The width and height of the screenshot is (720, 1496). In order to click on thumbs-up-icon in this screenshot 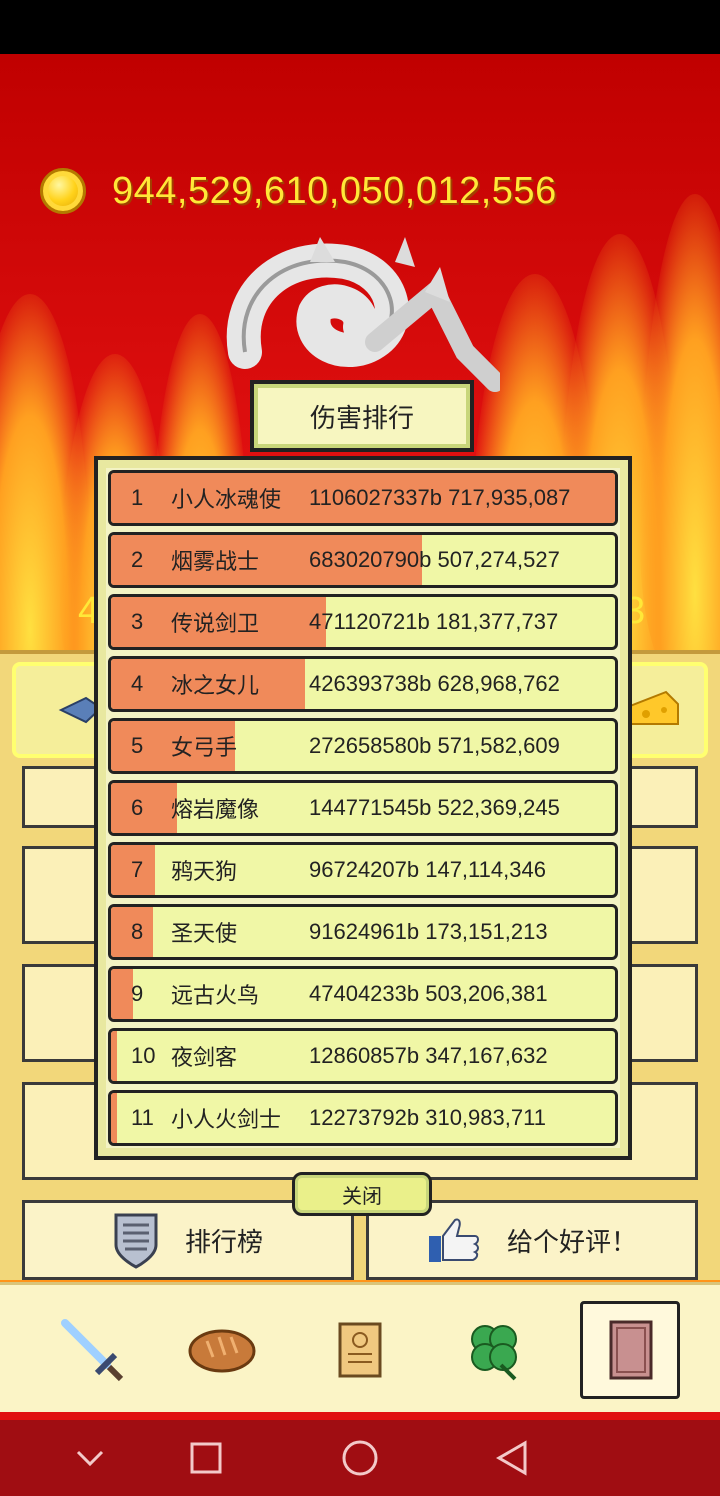, I will do `click(453, 1240)`.